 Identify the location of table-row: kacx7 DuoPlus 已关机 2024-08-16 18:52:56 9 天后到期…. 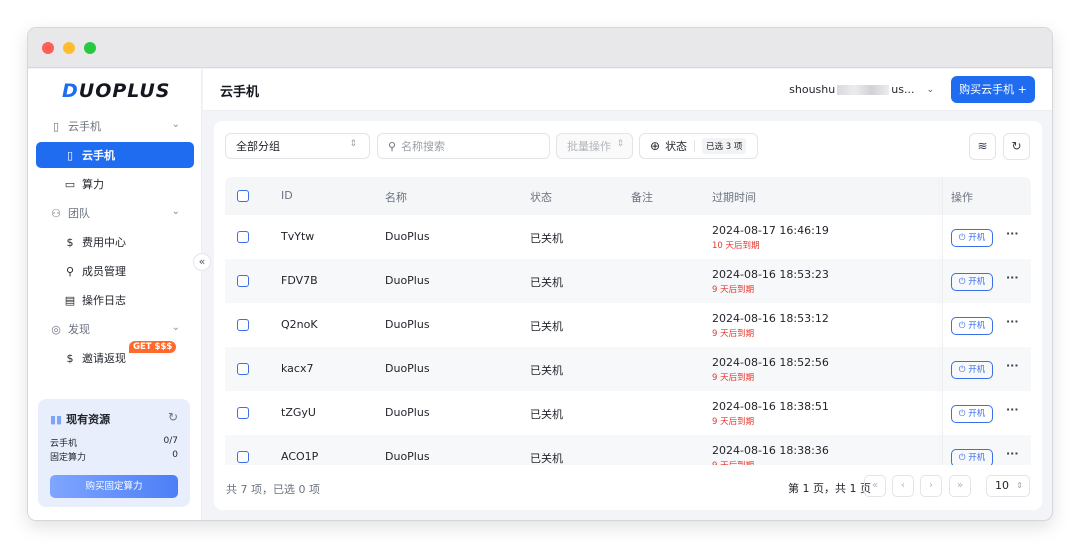
(628, 369).